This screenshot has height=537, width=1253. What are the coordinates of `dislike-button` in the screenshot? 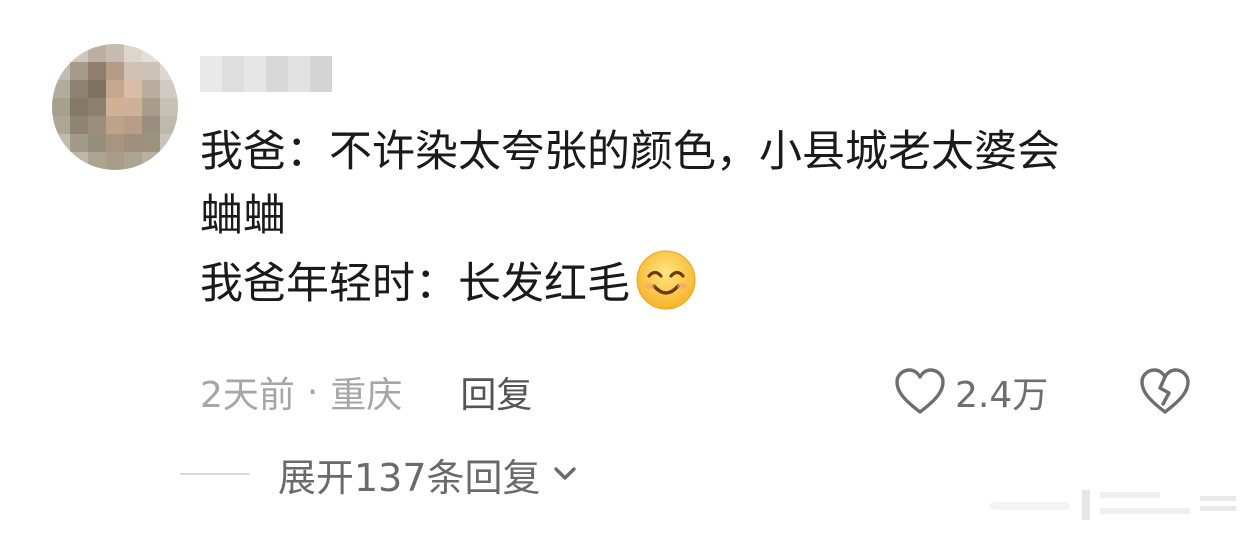 It's located at (1165, 392).